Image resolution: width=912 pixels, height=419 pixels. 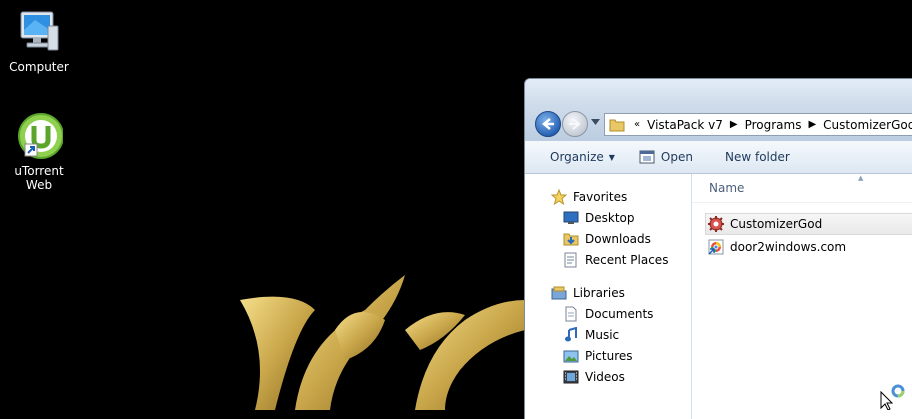 I want to click on nav-libraries-label: Libraries, so click(x=599, y=292).